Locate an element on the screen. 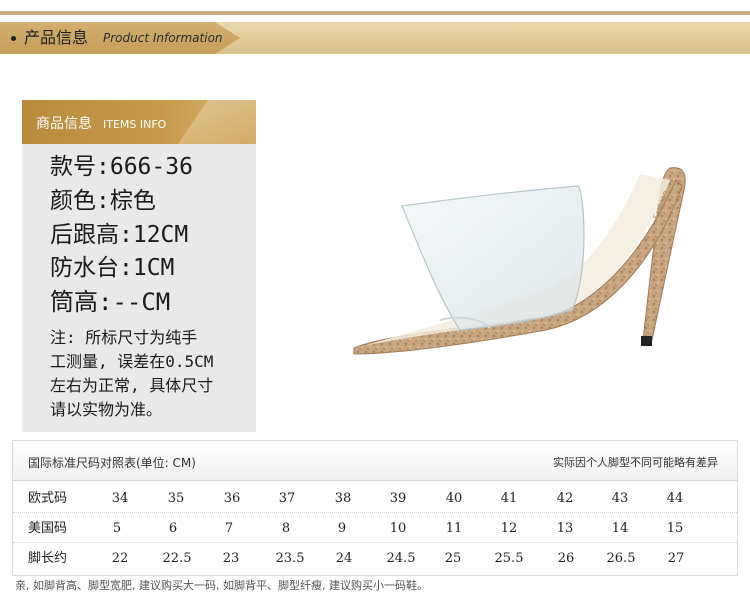 Image resolution: width=750 pixels, height=604 pixels. table-cell: 24 is located at coordinates (344, 558).